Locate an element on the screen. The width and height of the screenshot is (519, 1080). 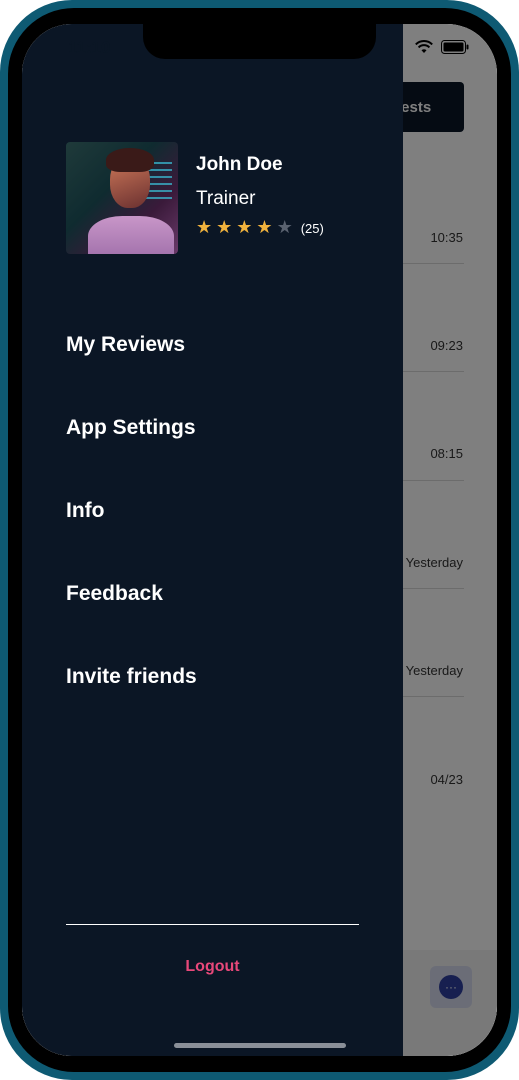
profile-info: John Doe Trainer ★ ★ ★ ★ ★ (25) is located at coordinates (260, 198).